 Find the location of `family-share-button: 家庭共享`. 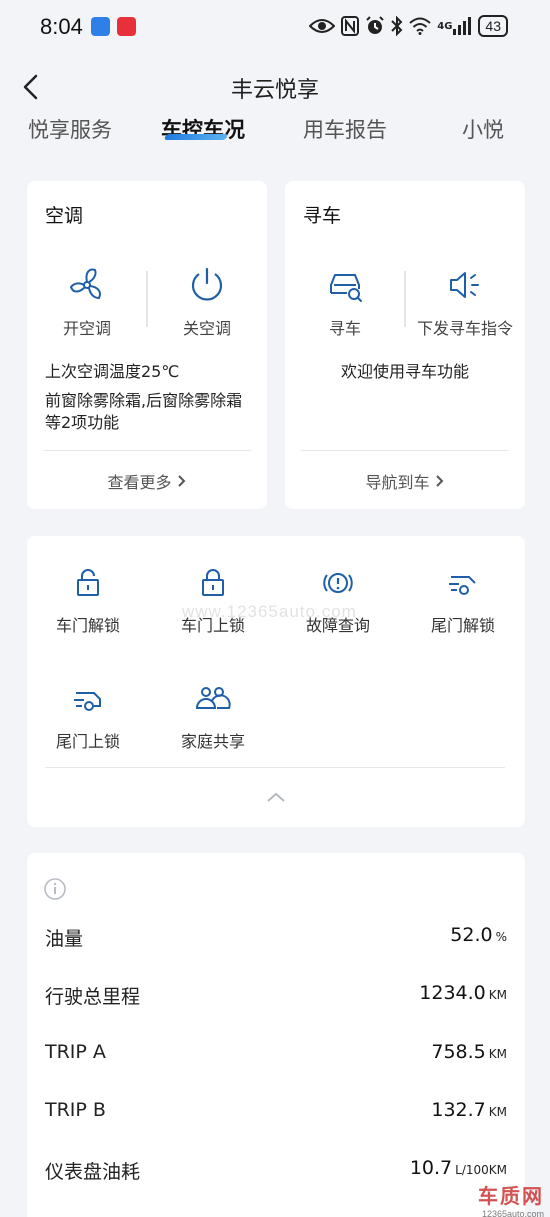

family-share-button: 家庭共享 is located at coordinates (213, 718).